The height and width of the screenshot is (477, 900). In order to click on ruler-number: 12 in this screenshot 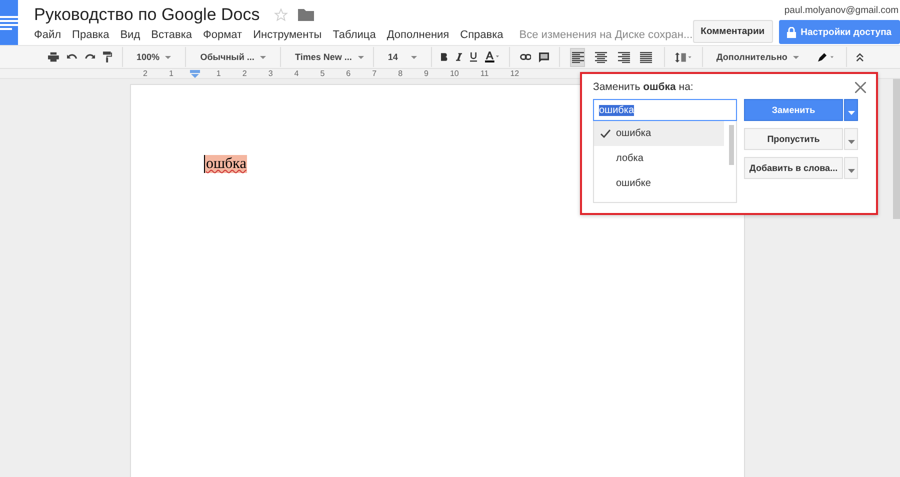, I will do `click(515, 73)`.